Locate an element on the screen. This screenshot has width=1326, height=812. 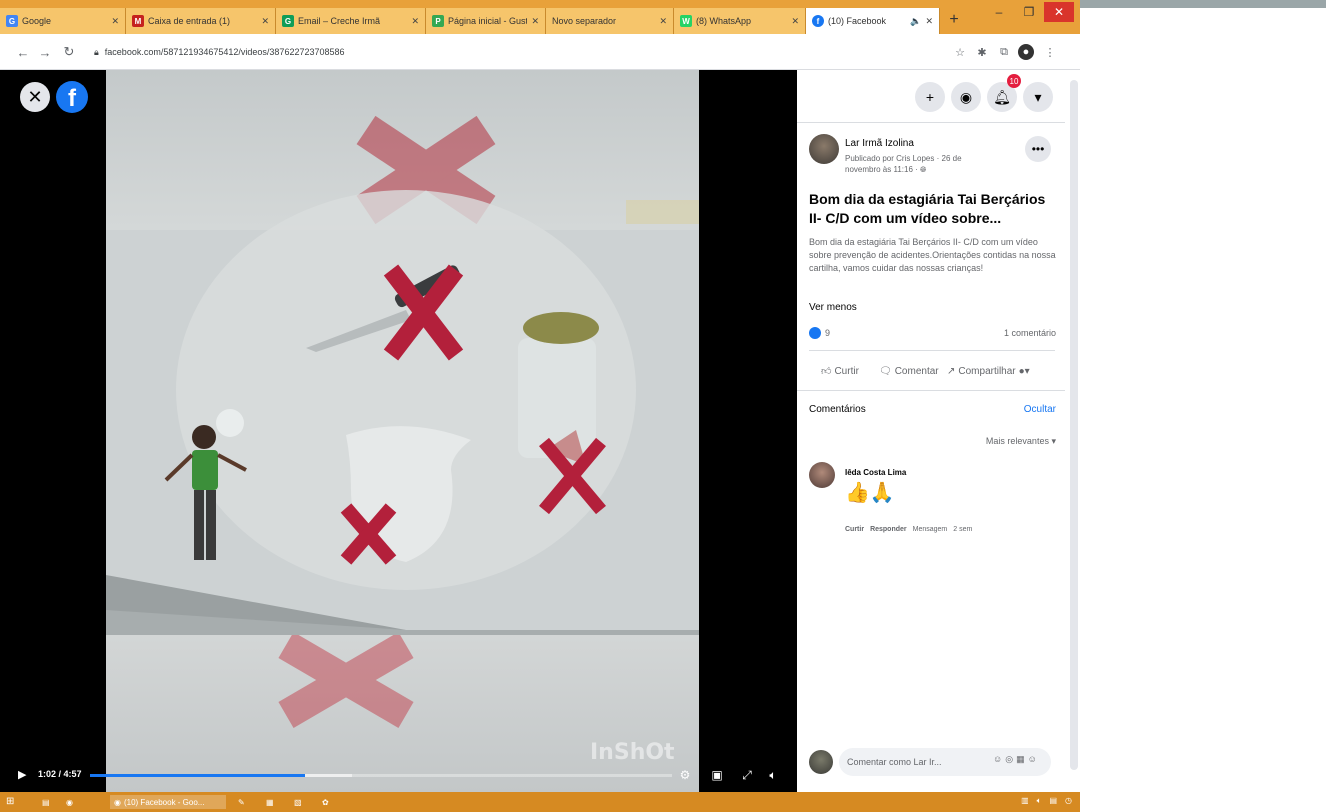
audience-selector-icon: ●▾ is located at coordinates (1024, 371).